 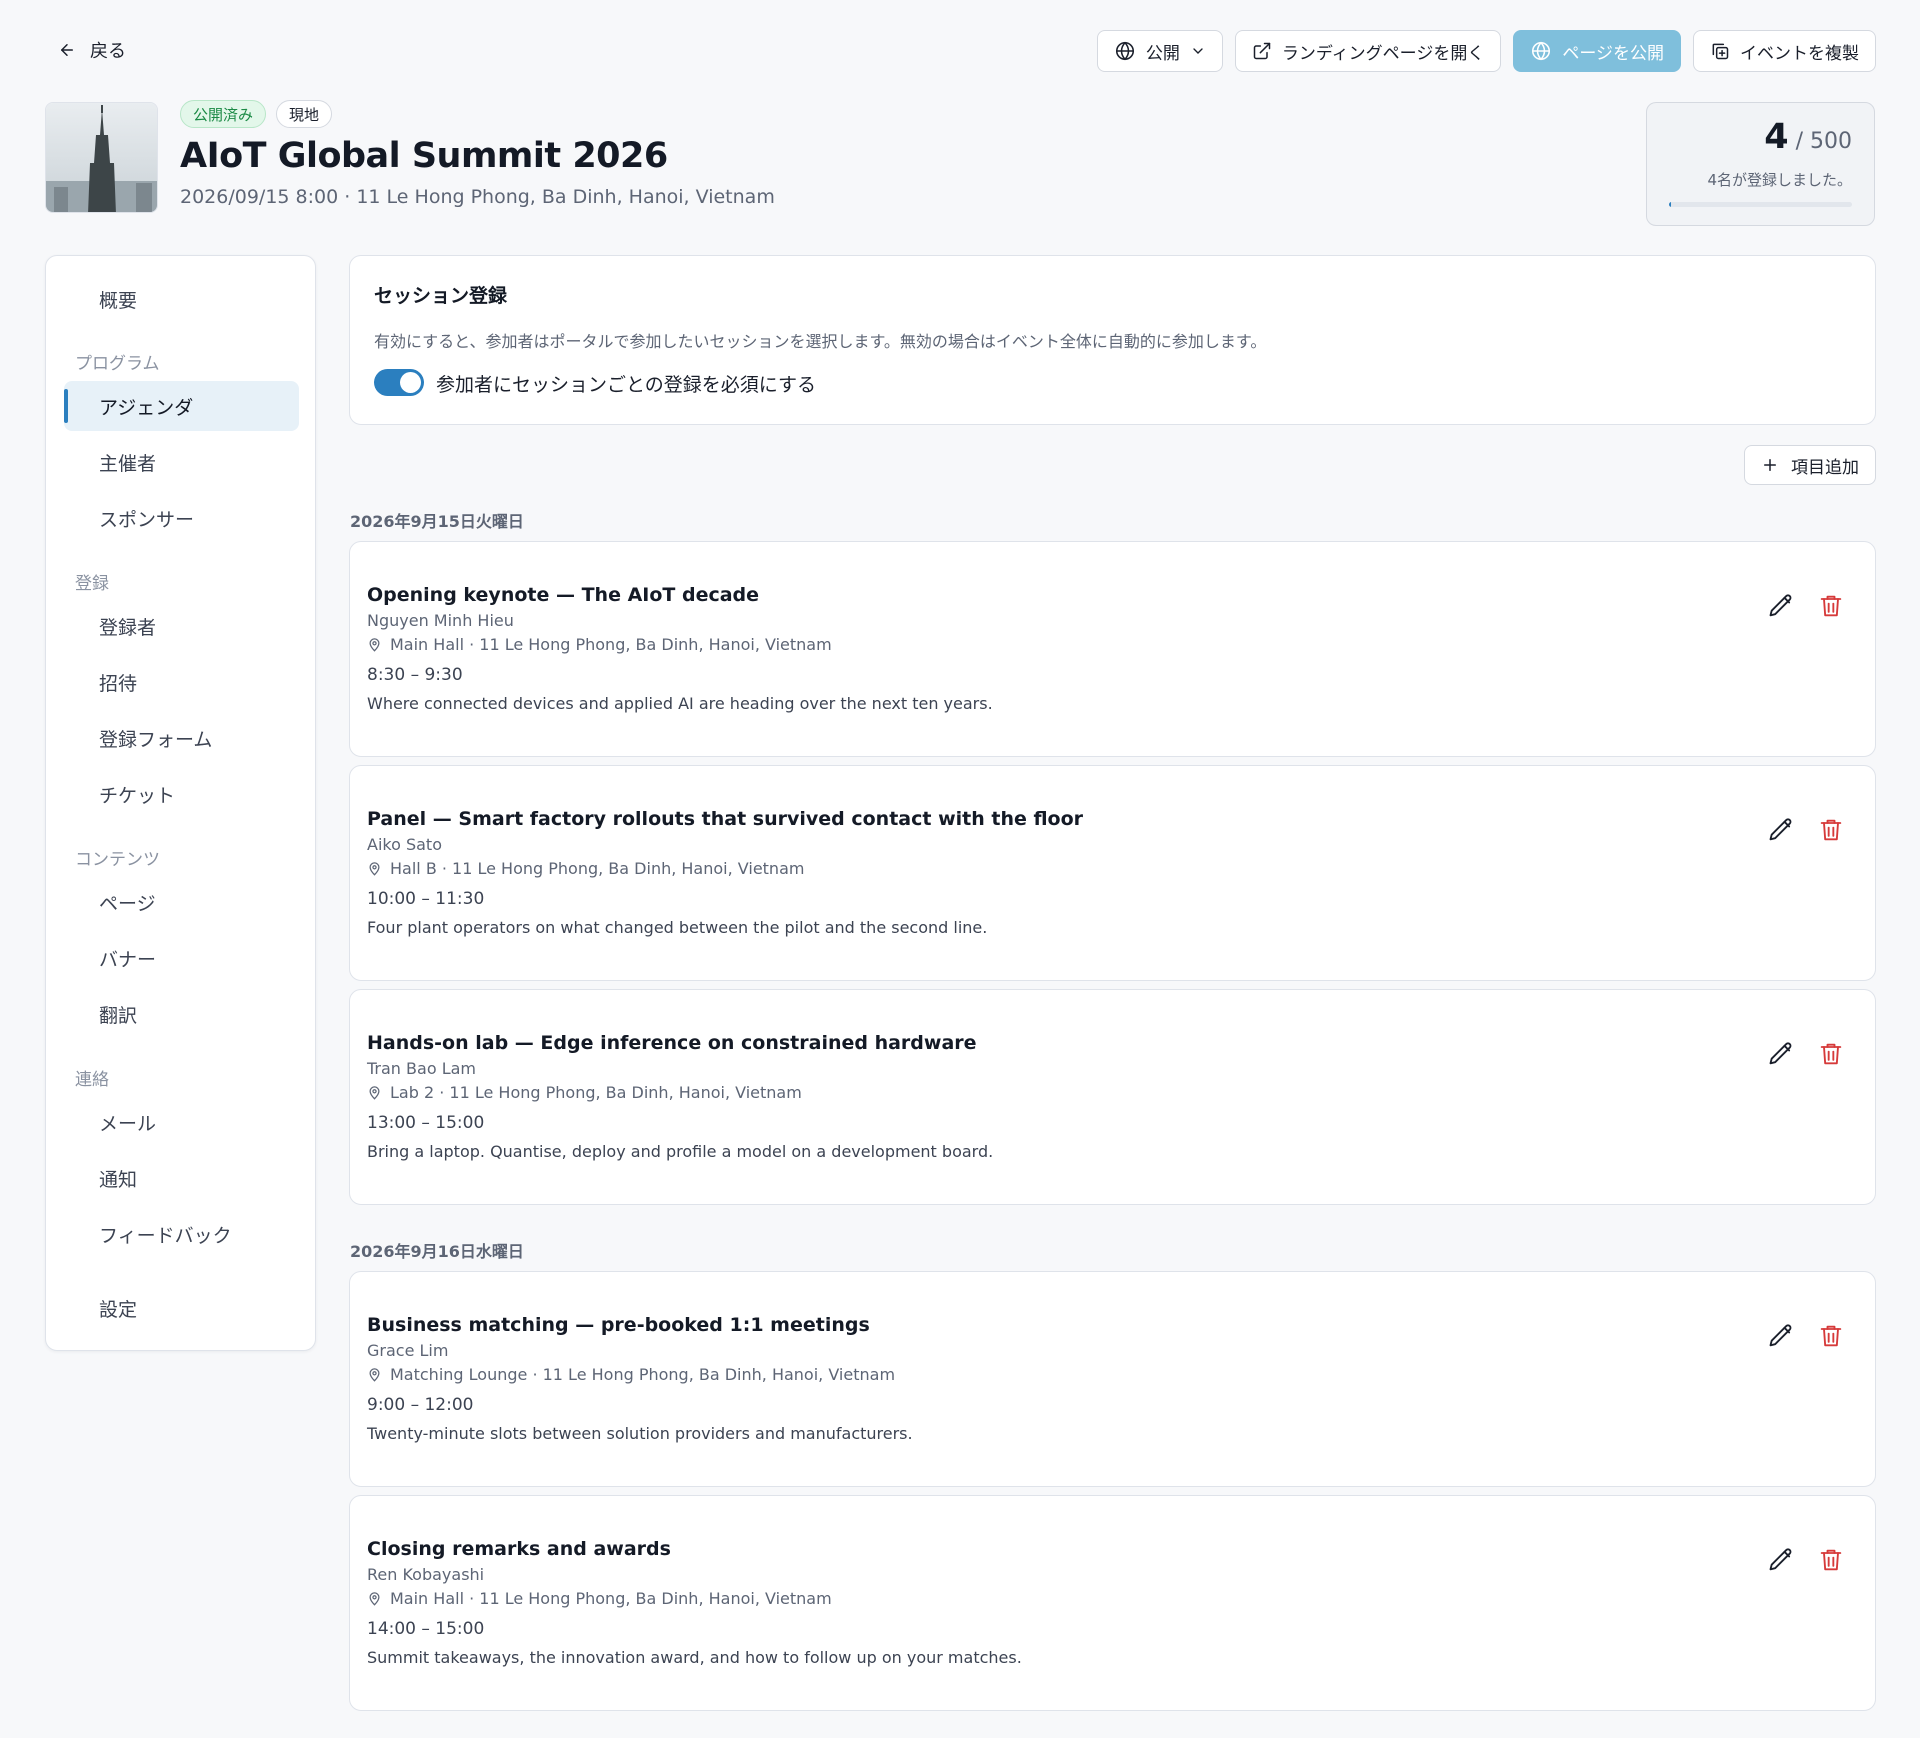 I want to click on session-registration-toggle, so click(x=399, y=382).